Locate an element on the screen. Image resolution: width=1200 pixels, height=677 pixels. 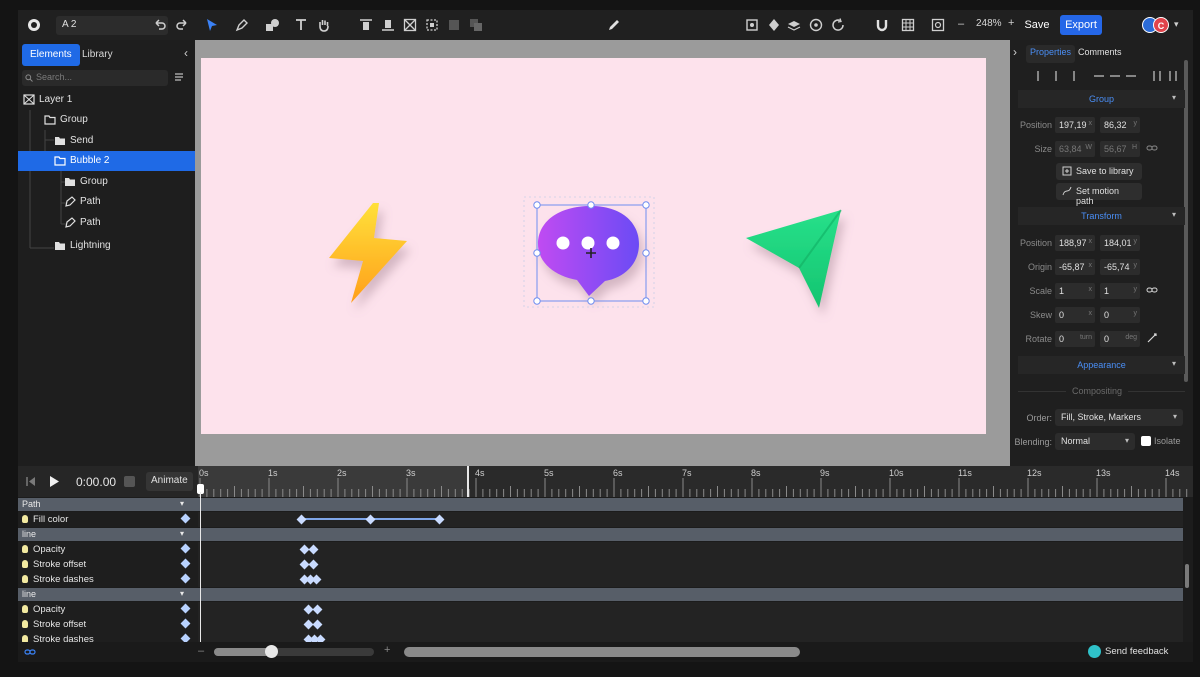
pen-tool-icon is located at coordinates (243, 25).